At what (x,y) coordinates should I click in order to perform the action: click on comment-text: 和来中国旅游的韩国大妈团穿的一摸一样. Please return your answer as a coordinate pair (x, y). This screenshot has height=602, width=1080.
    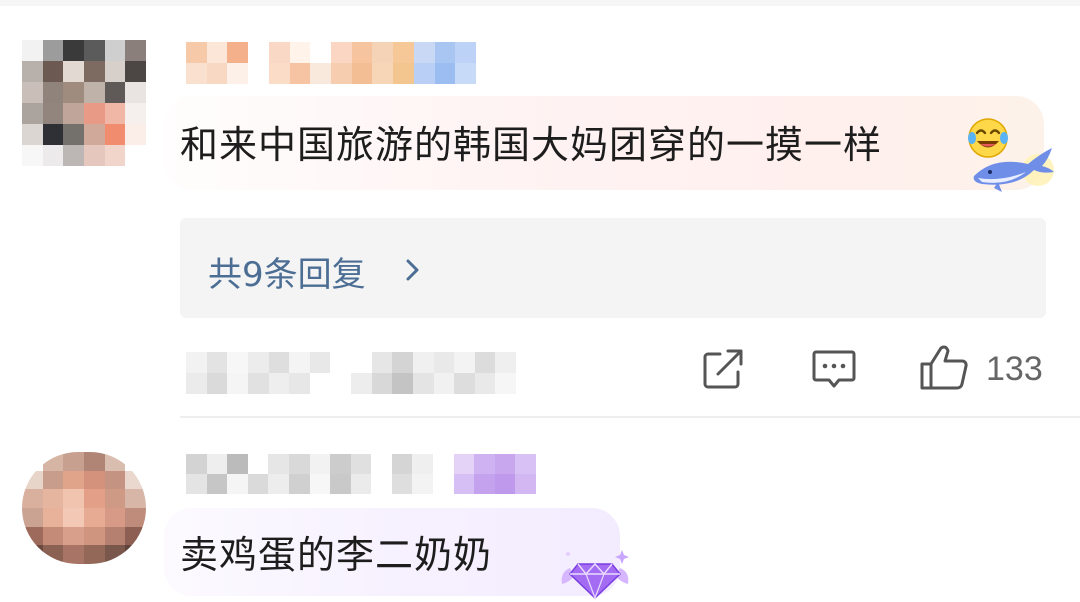
    Looking at the image, I should click on (531, 145).